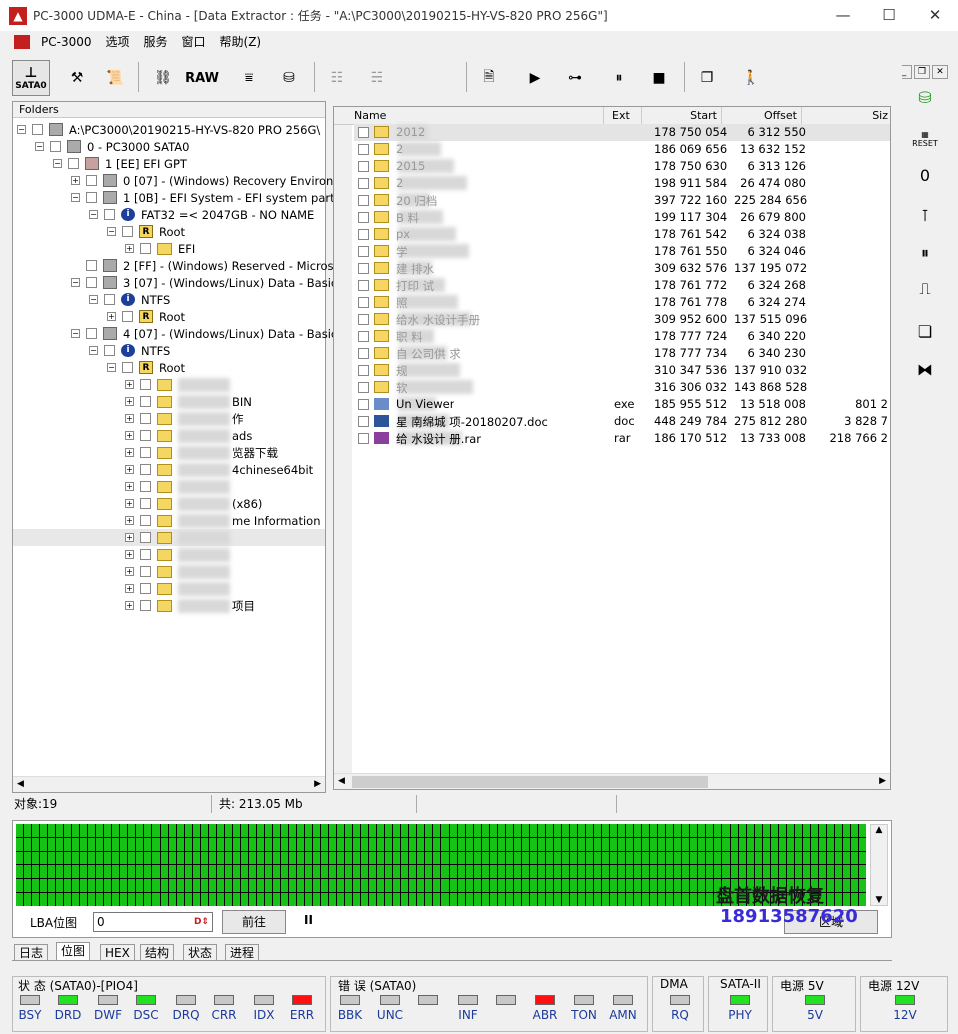  What do you see at coordinates (622, 268) in the screenshot?
I see `list-row: 建 排水 309 632 576 137 195 072` at bounding box center [622, 268].